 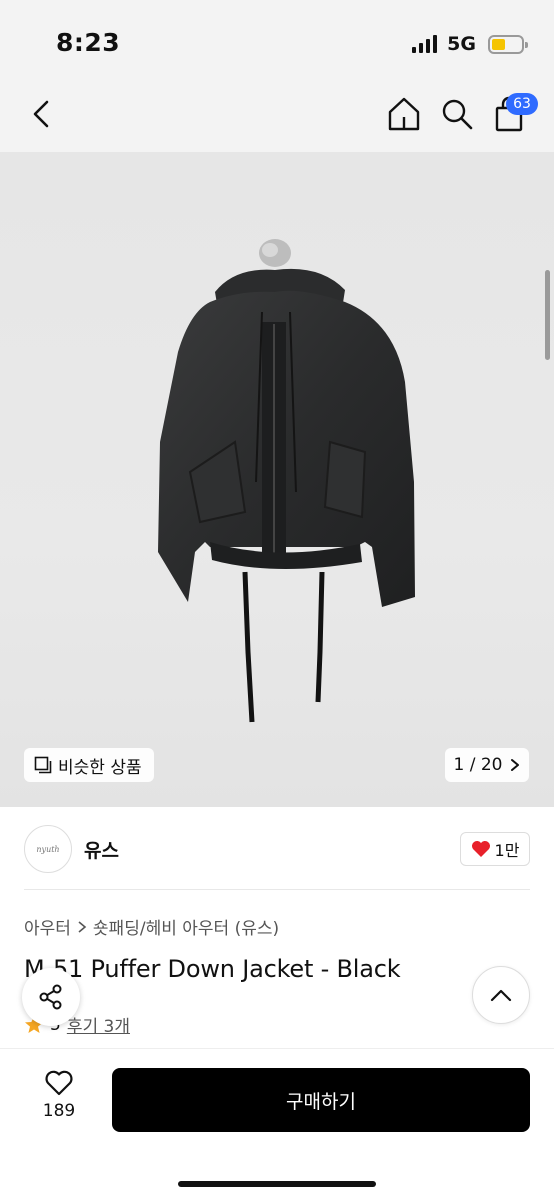 What do you see at coordinates (88, 42) in the screenshot?
I see `status-time: 8:23` at bounding box center [88, 42].